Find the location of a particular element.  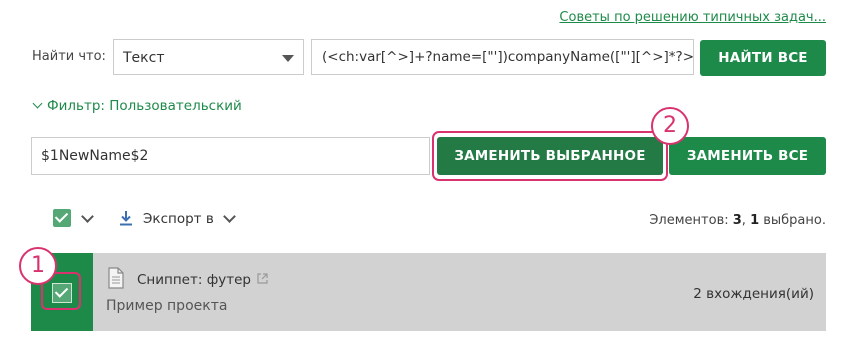

replace-selected-button: ЗАМЕНИТЬ ВЫБРАННОЕ is located at coordinates (550, 156).